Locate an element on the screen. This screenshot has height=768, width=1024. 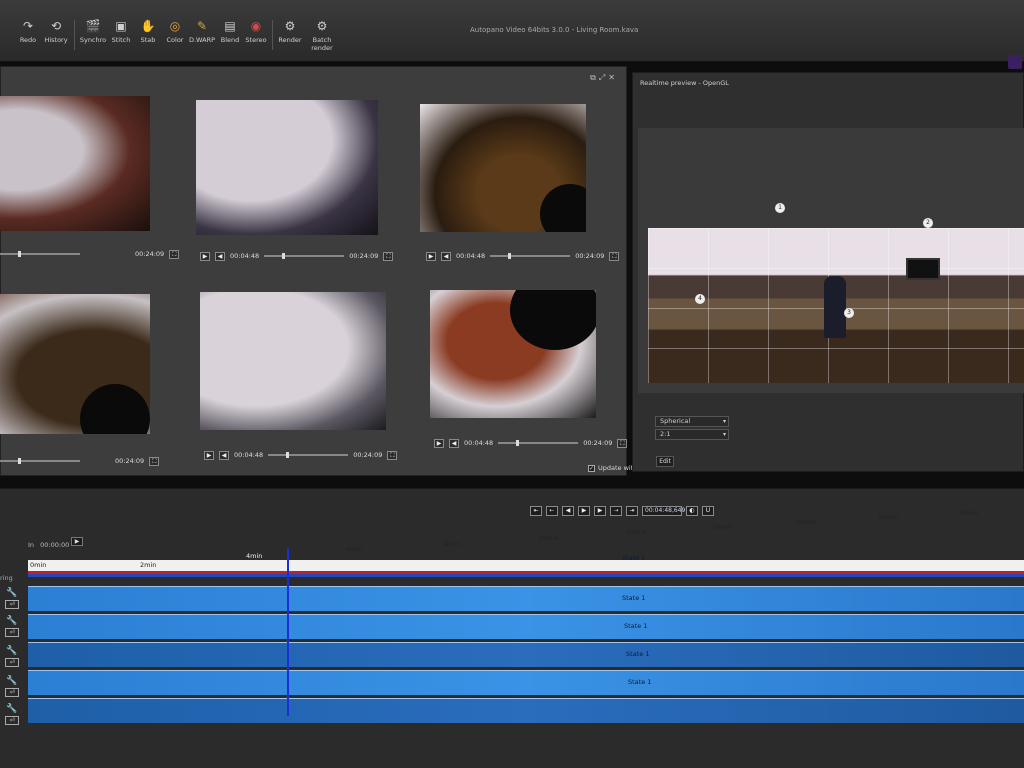
timeline-playhead is located at coordinates (288, 632).